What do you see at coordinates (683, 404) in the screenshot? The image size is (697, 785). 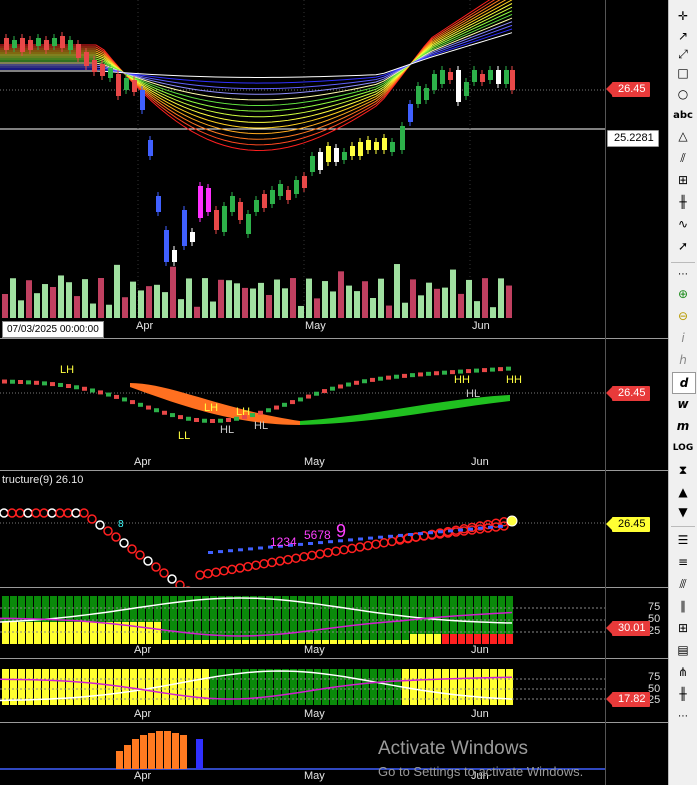 I see `interval-w-icon: w` at bounding box center [683, 404].